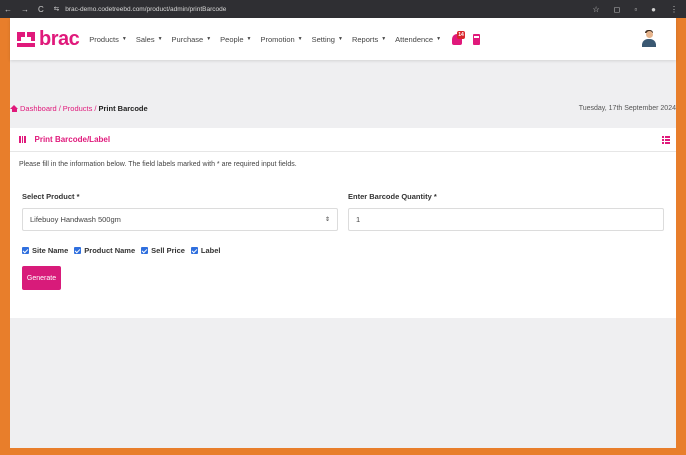 The height and width of the screenshot is (455, 686). I want to click on menu-setting: Setting ▼, so click(327, 39).